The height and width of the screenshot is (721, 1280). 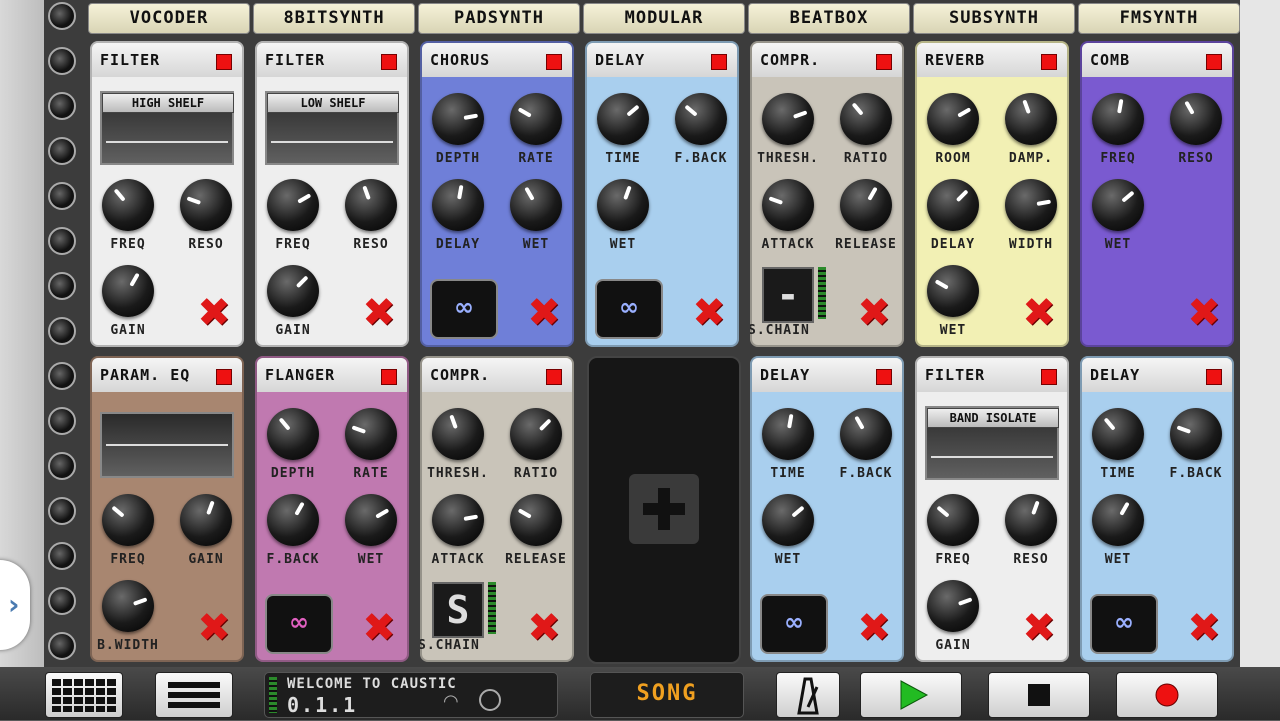 What do you see at coordinates (788, 244) in the screenshot?
I see `knob-label: ATTACK` at bounding box center [788, 244].